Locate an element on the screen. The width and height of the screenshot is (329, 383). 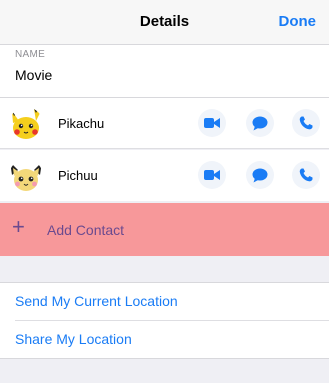
name-section: NAME Movie is located at coordinates (164, 71).